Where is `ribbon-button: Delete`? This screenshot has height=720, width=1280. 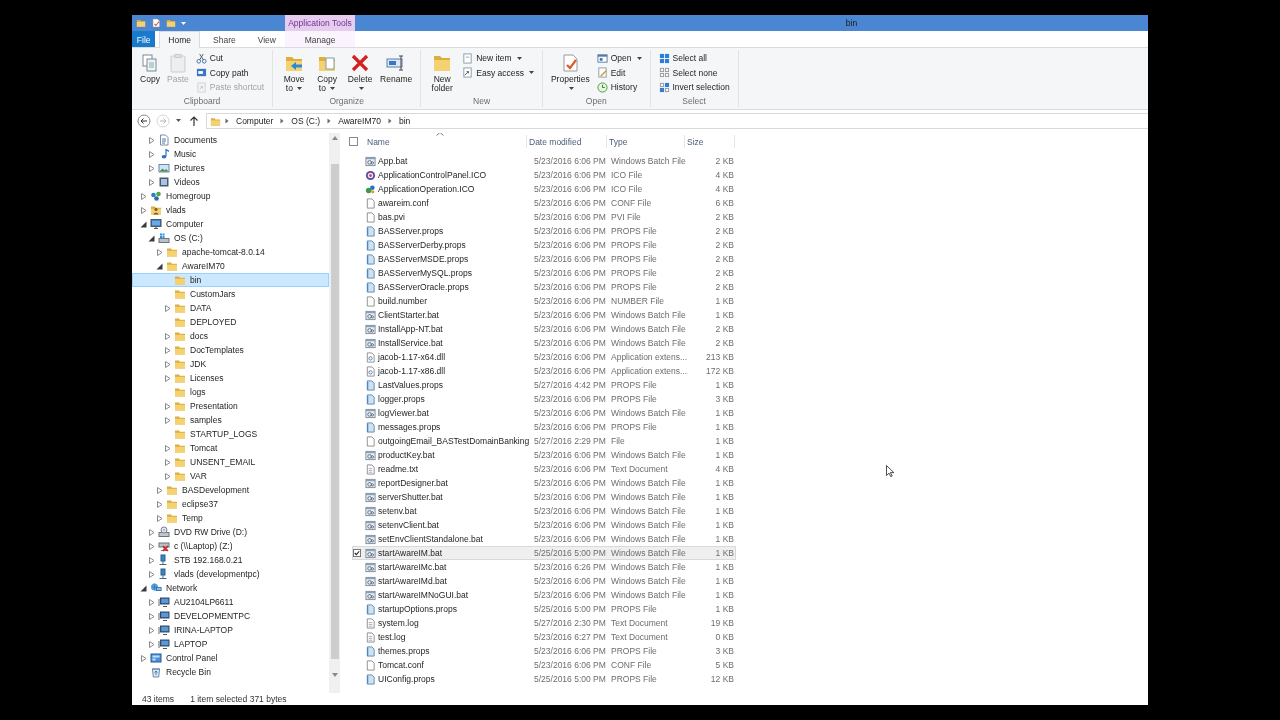 ribbon-button: Delete is located at coordinates (360, 73).